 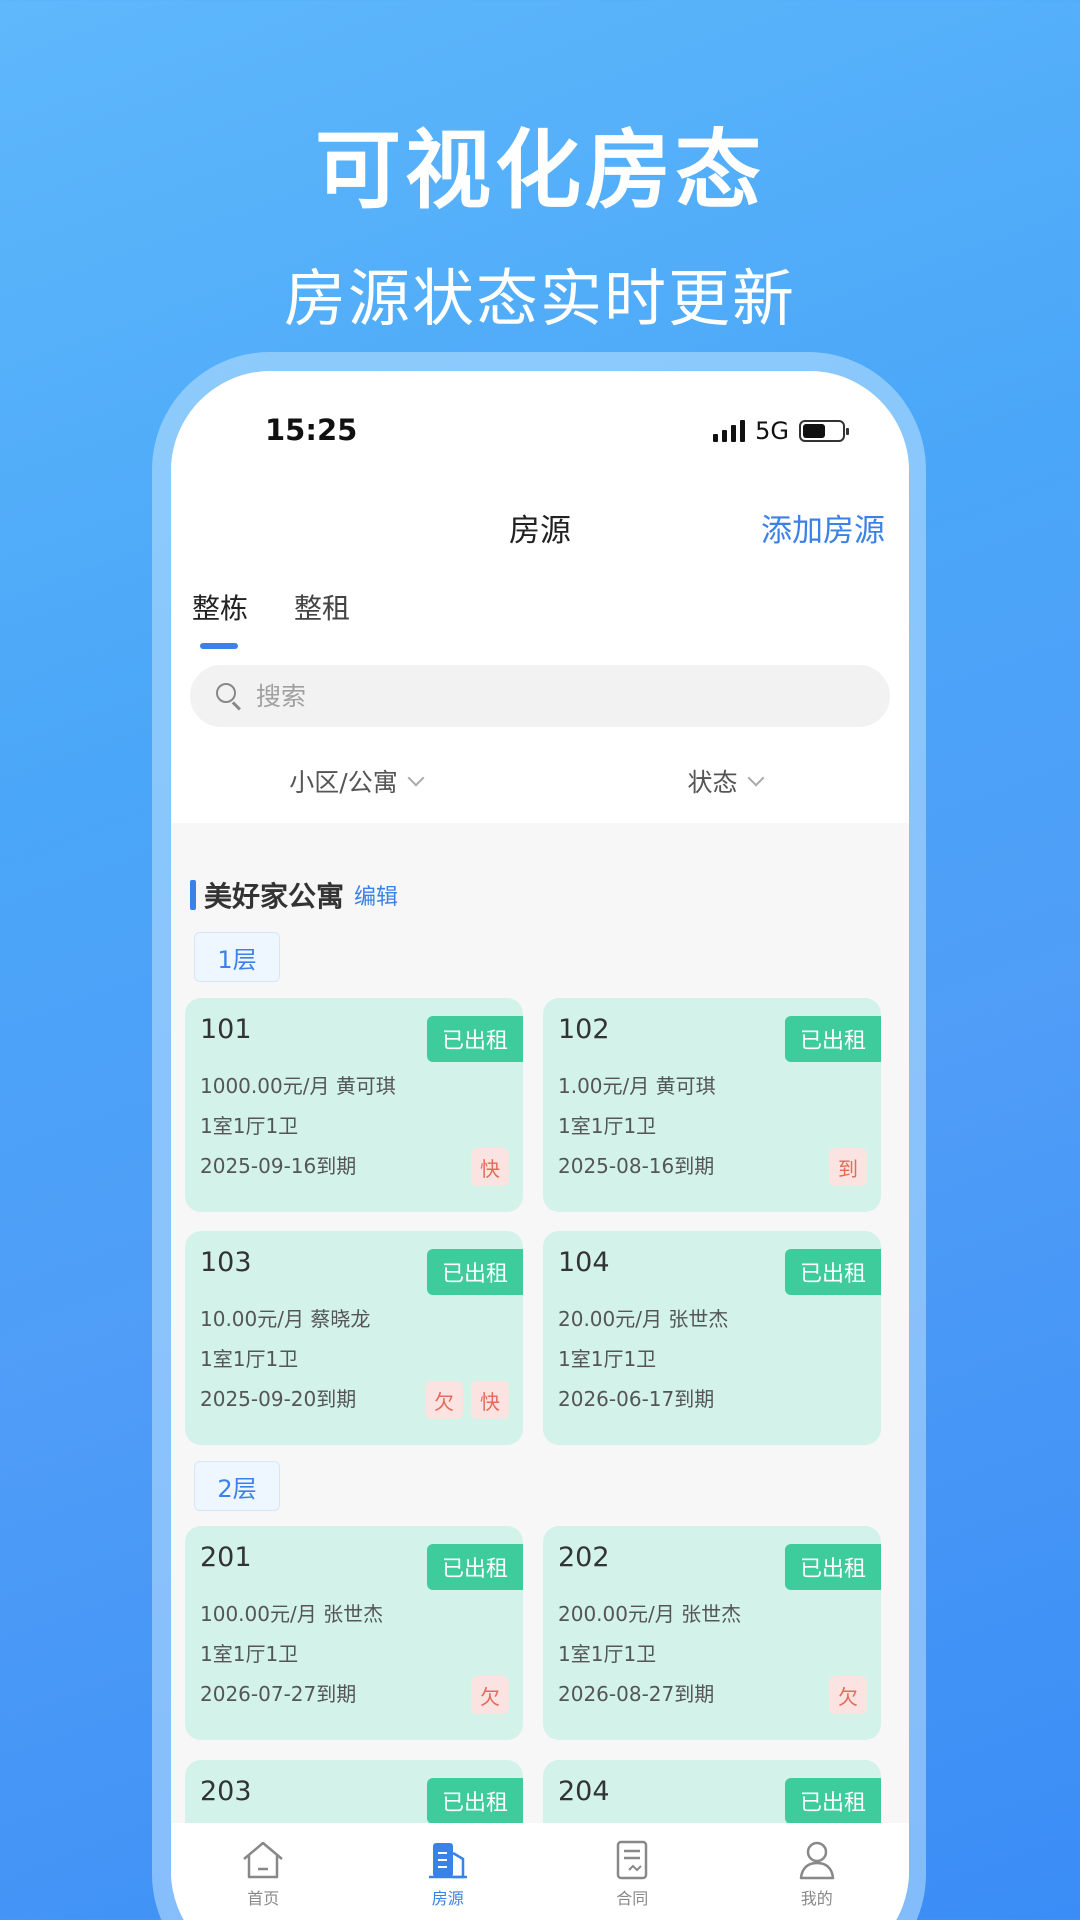 What do you see at coordinates (824, 431) in the screenshot?
I see `battery-icon` at bounding box center [824, 431].